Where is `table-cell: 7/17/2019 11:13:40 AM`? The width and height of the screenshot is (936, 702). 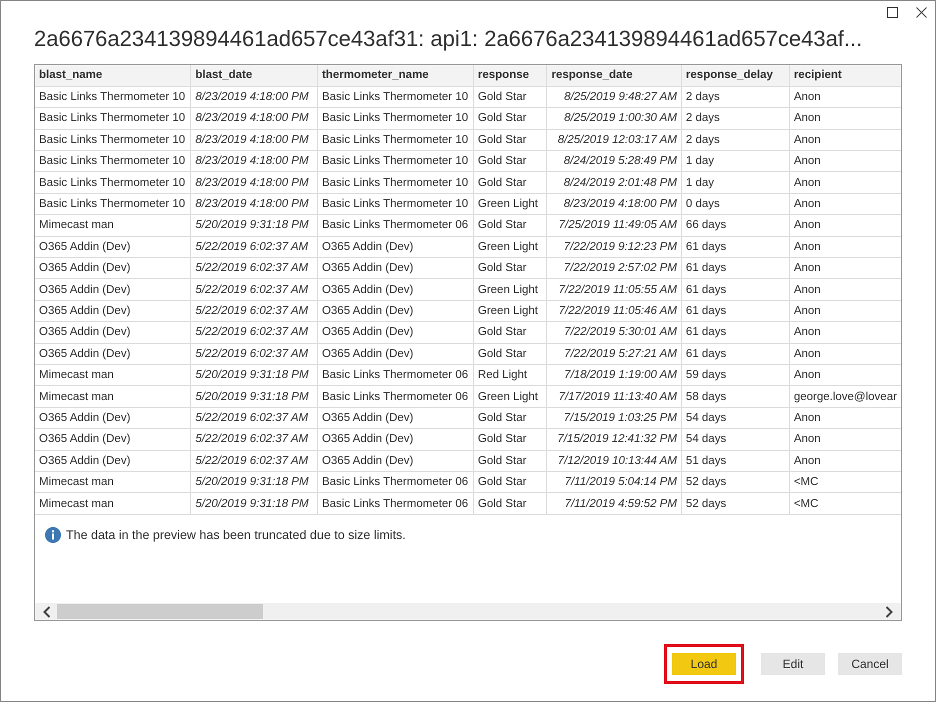 table-cell: 7/17/2019 11:13:40 AM is located at coordinates (614, 397).